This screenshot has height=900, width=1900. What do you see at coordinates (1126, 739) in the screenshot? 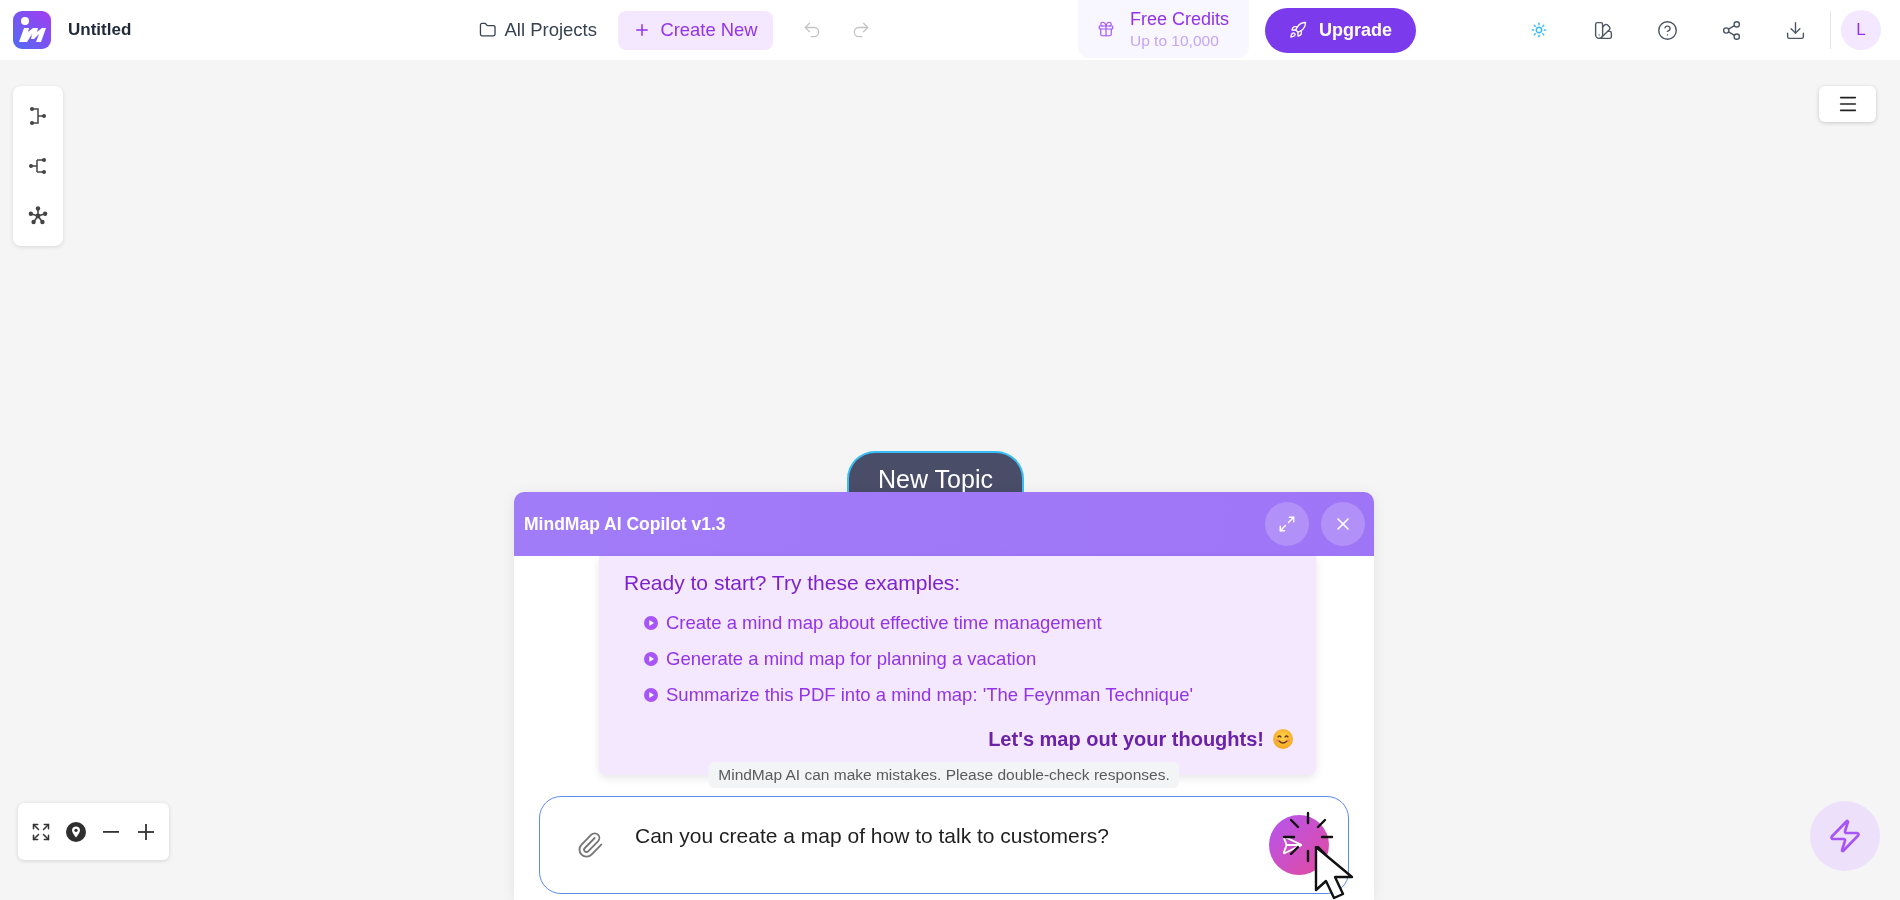
I see `closing-text: Let's map out your thoughts!` at bounding box center [1126, 739].